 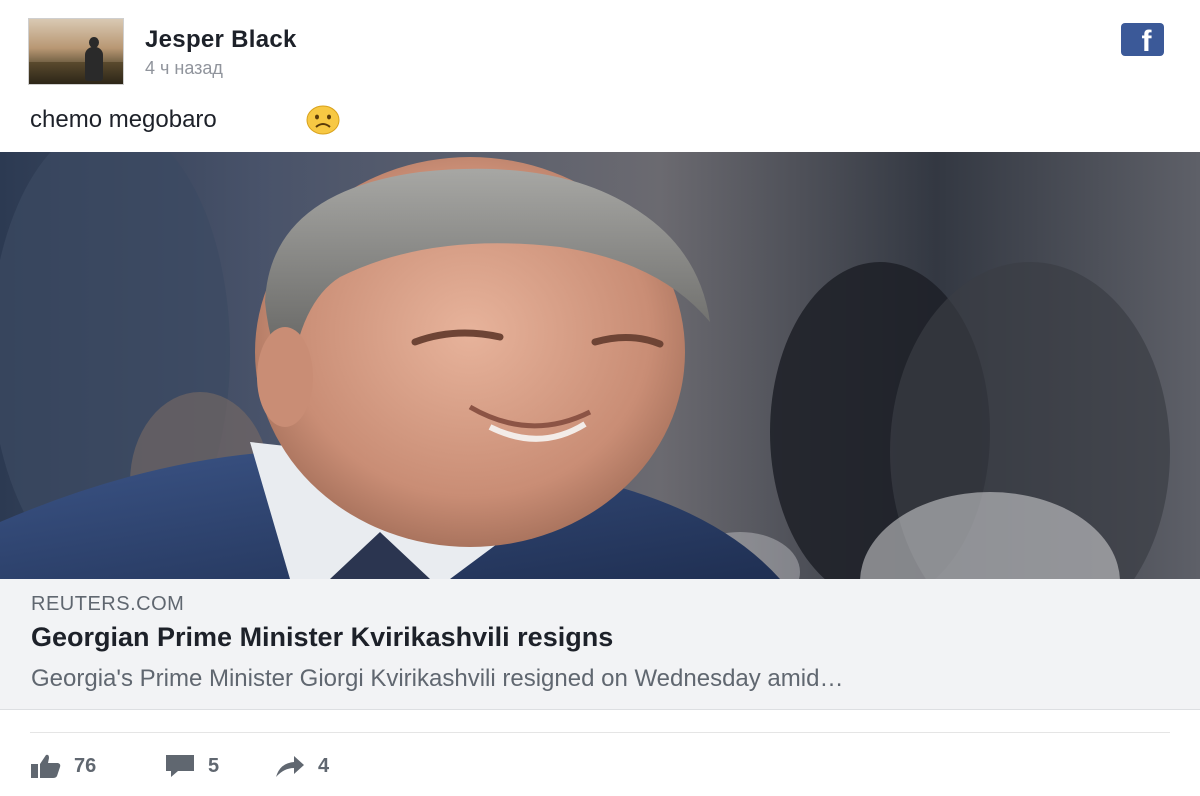 What do you see at coordinates (63, 766) in the screenshot?
I see `like-button: 76` at bounding box center [63, 766].